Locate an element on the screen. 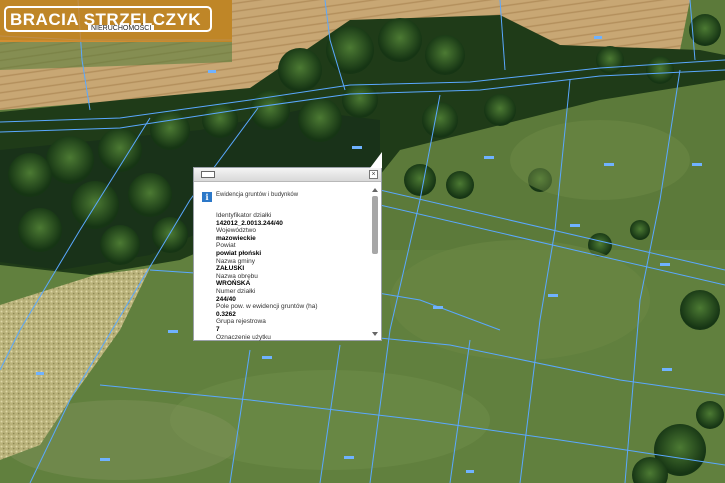 Image resolution: width=725 pixels, height=483 pixels. scroll-down-icon is located at coordinates (375, 334).